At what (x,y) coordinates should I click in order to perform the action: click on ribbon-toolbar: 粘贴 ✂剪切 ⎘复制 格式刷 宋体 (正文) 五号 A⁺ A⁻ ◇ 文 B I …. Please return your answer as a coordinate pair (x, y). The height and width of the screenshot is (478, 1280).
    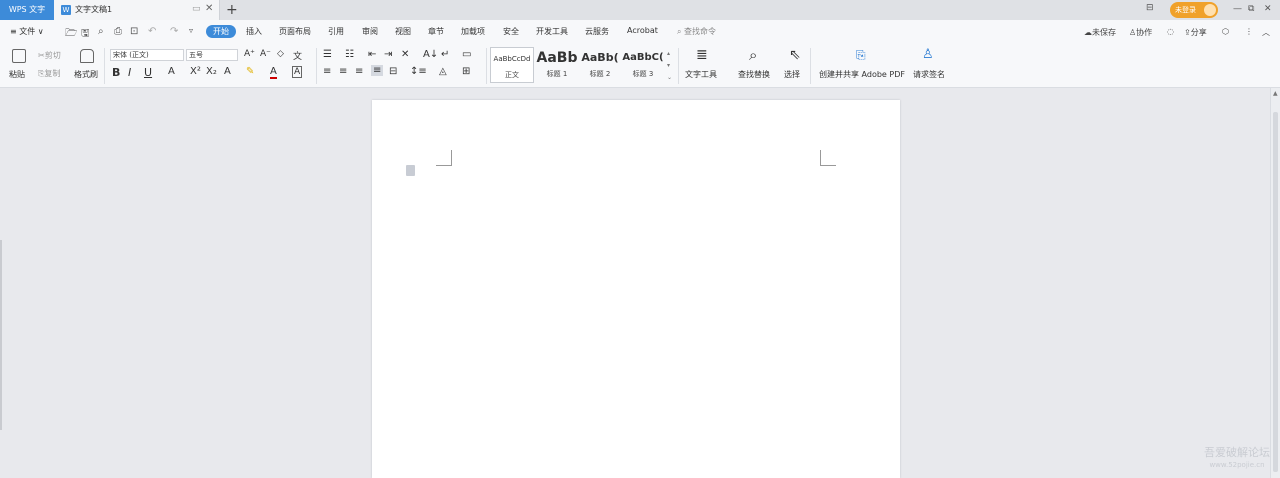
    Looking at the image, I should click on (640, 66).